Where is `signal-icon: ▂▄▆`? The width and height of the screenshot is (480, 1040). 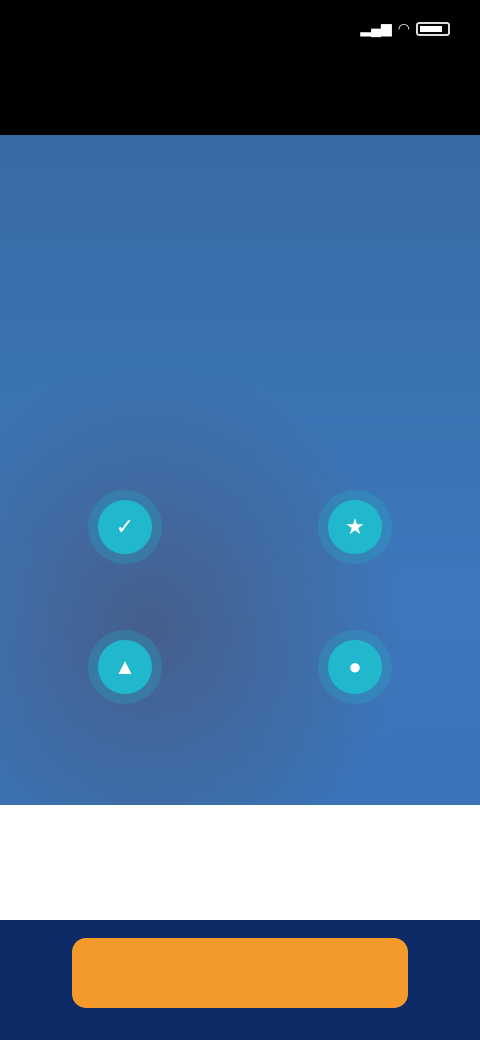 signal-icon: ▂▄▆ is located at coordinates (376, 28).